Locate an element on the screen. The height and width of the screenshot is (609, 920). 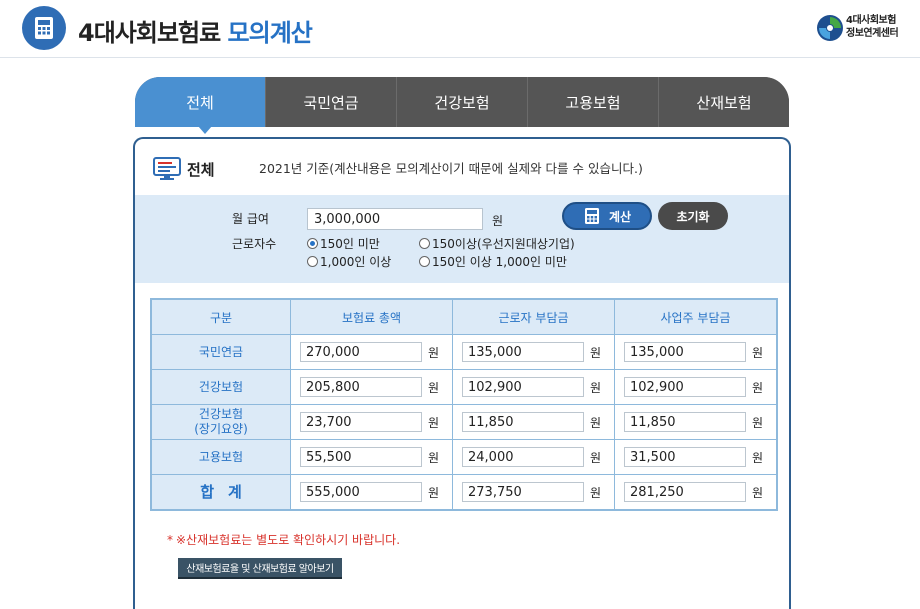
radio-label: 1,000인 이상 is located at coordinates (356, 262).